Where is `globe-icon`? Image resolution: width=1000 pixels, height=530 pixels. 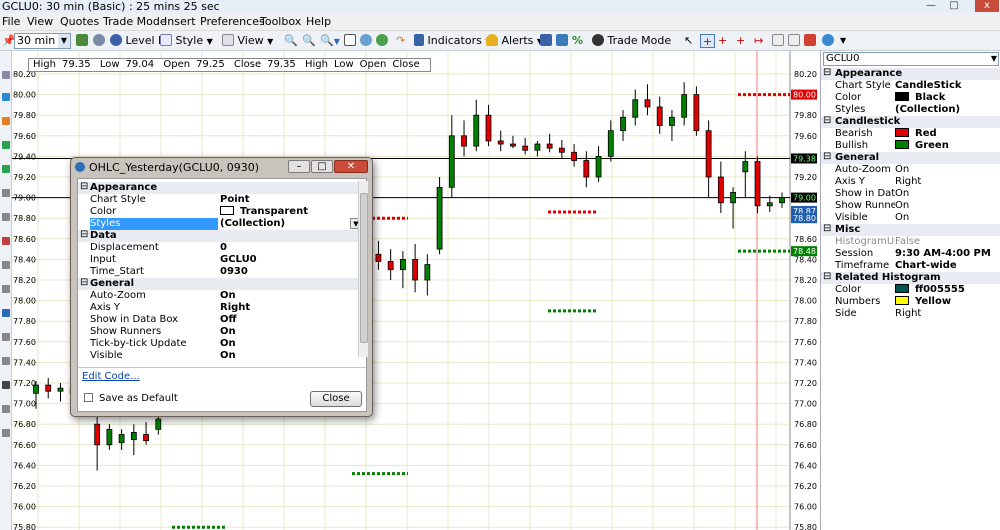 globe-icon is located at coordinates (828, 41).